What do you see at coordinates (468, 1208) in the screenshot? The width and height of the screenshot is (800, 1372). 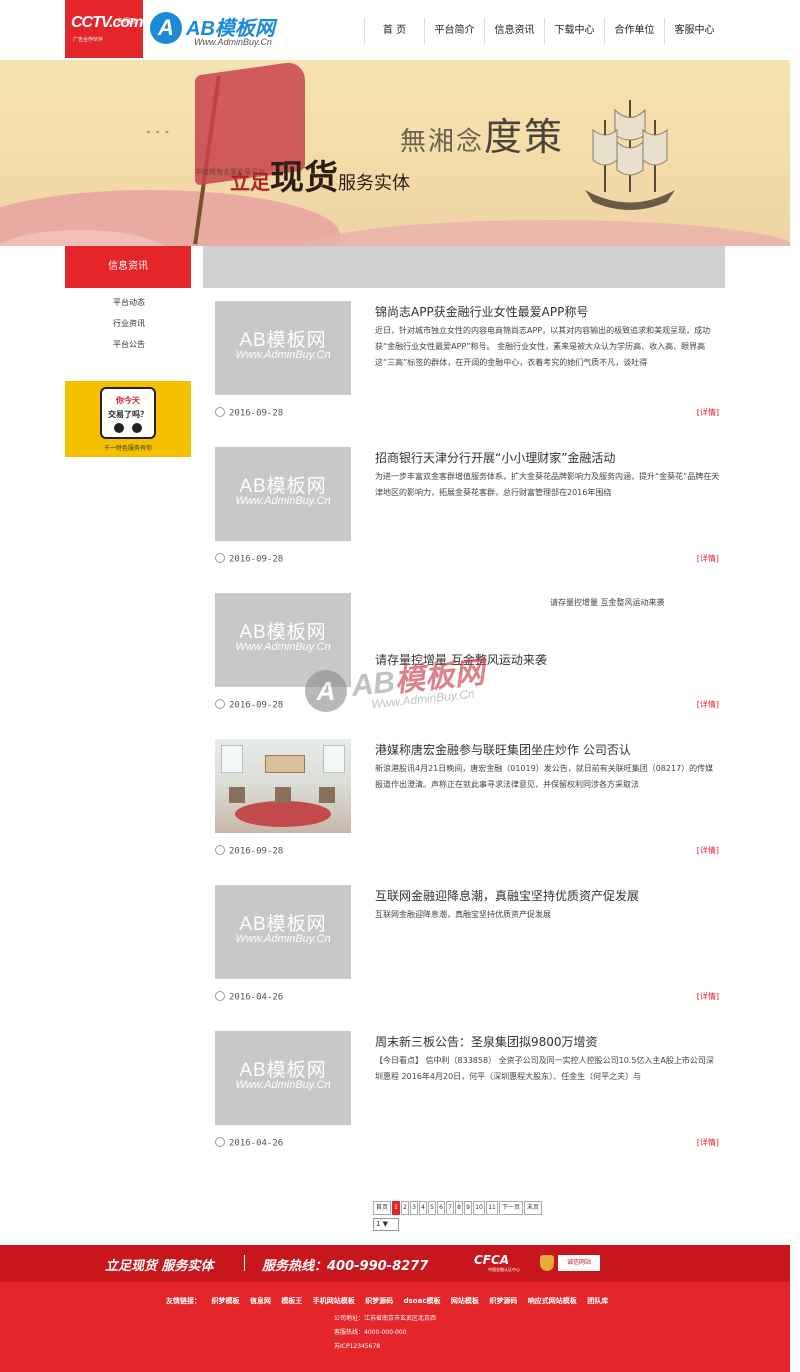 I see `pager-page: 9` at bounding box center [468, 1208].